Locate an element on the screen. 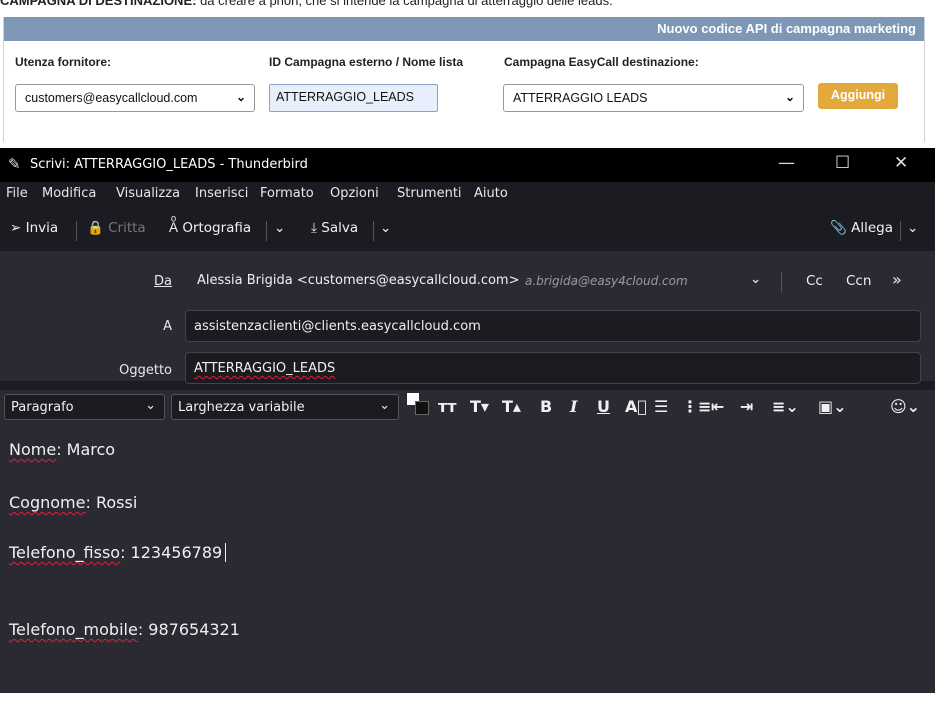 This screenshot has width=935, height=704. attach-label: Allega is located at coordinates (872, 228).